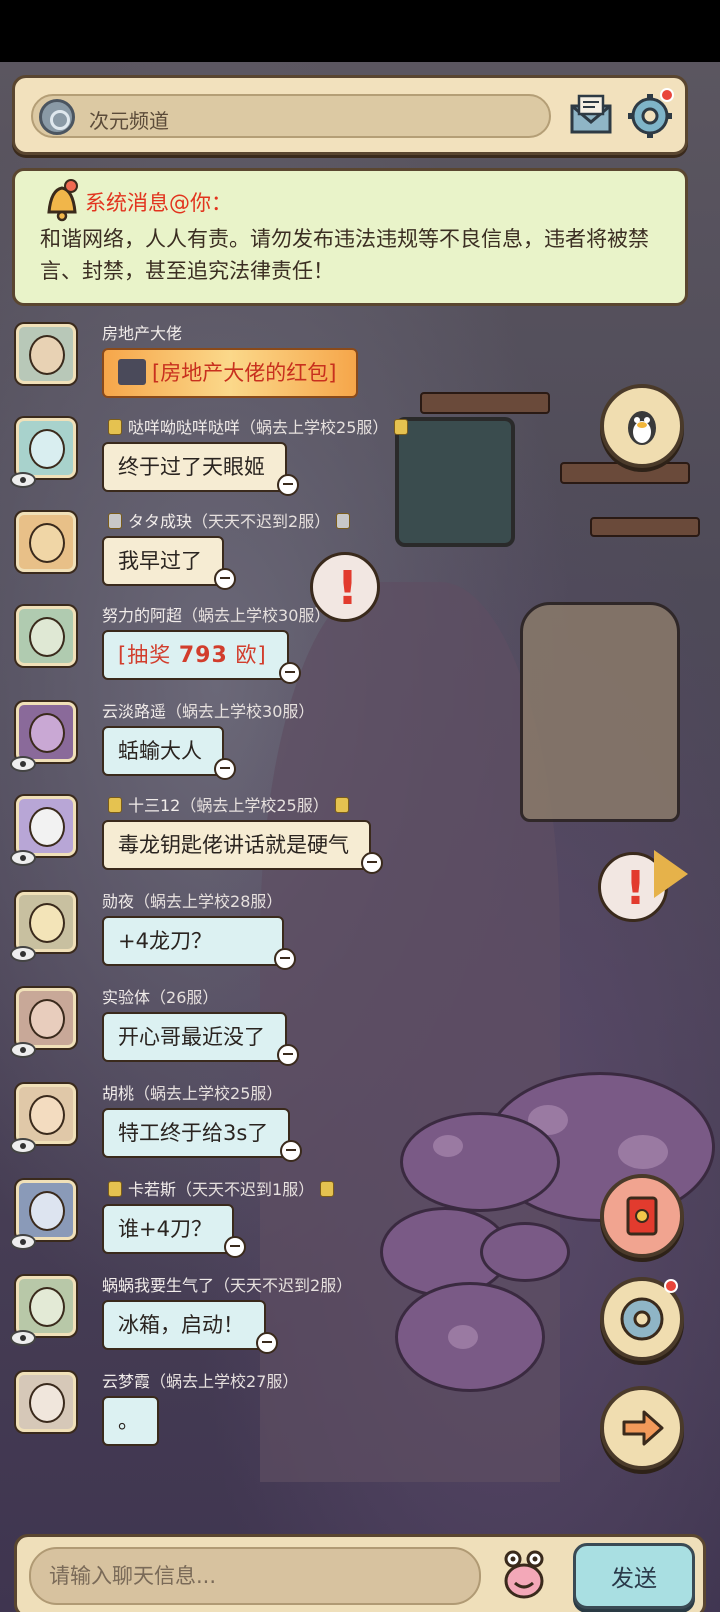  I want to click on lottery-bubble: [抽奖 793 欧], so click(201, 657).